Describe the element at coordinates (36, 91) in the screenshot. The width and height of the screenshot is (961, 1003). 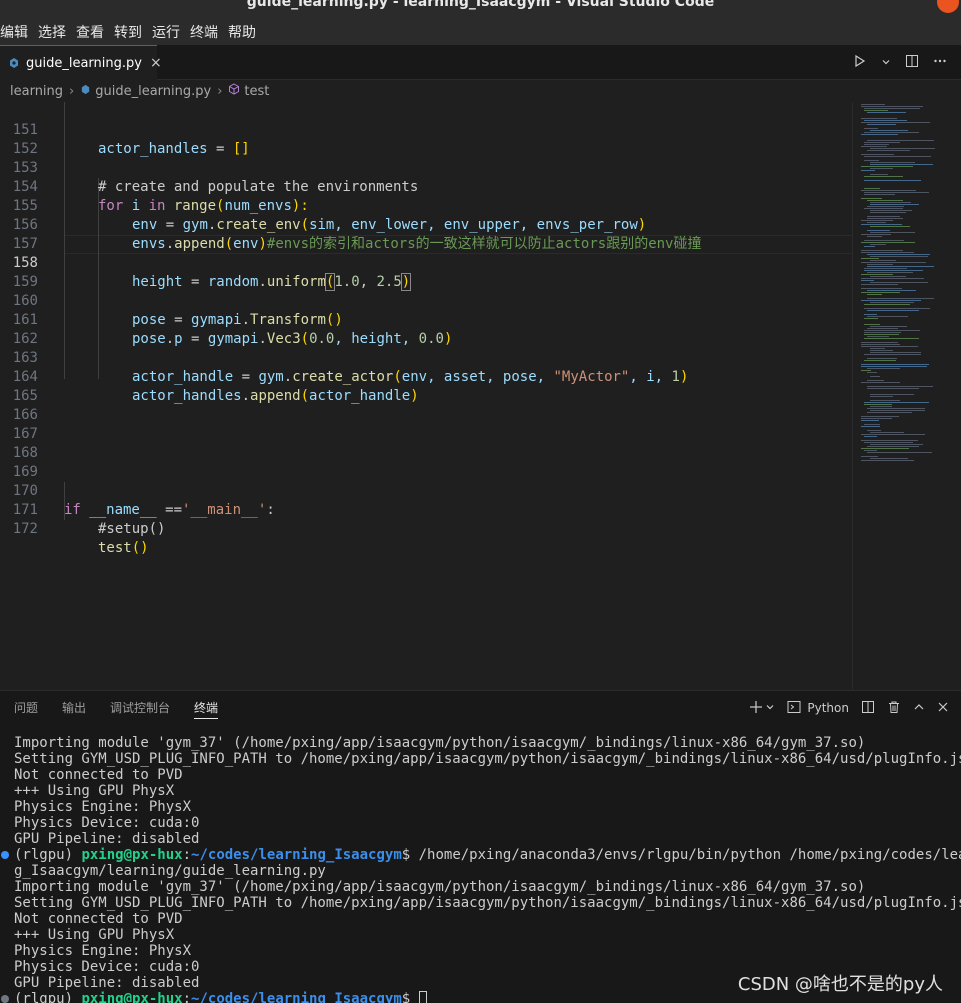
I see `breadcrumb-folder: learning` at that location.